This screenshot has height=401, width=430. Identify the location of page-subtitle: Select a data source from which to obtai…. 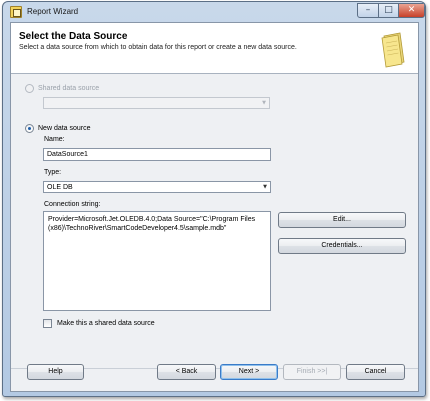
(158, 47).